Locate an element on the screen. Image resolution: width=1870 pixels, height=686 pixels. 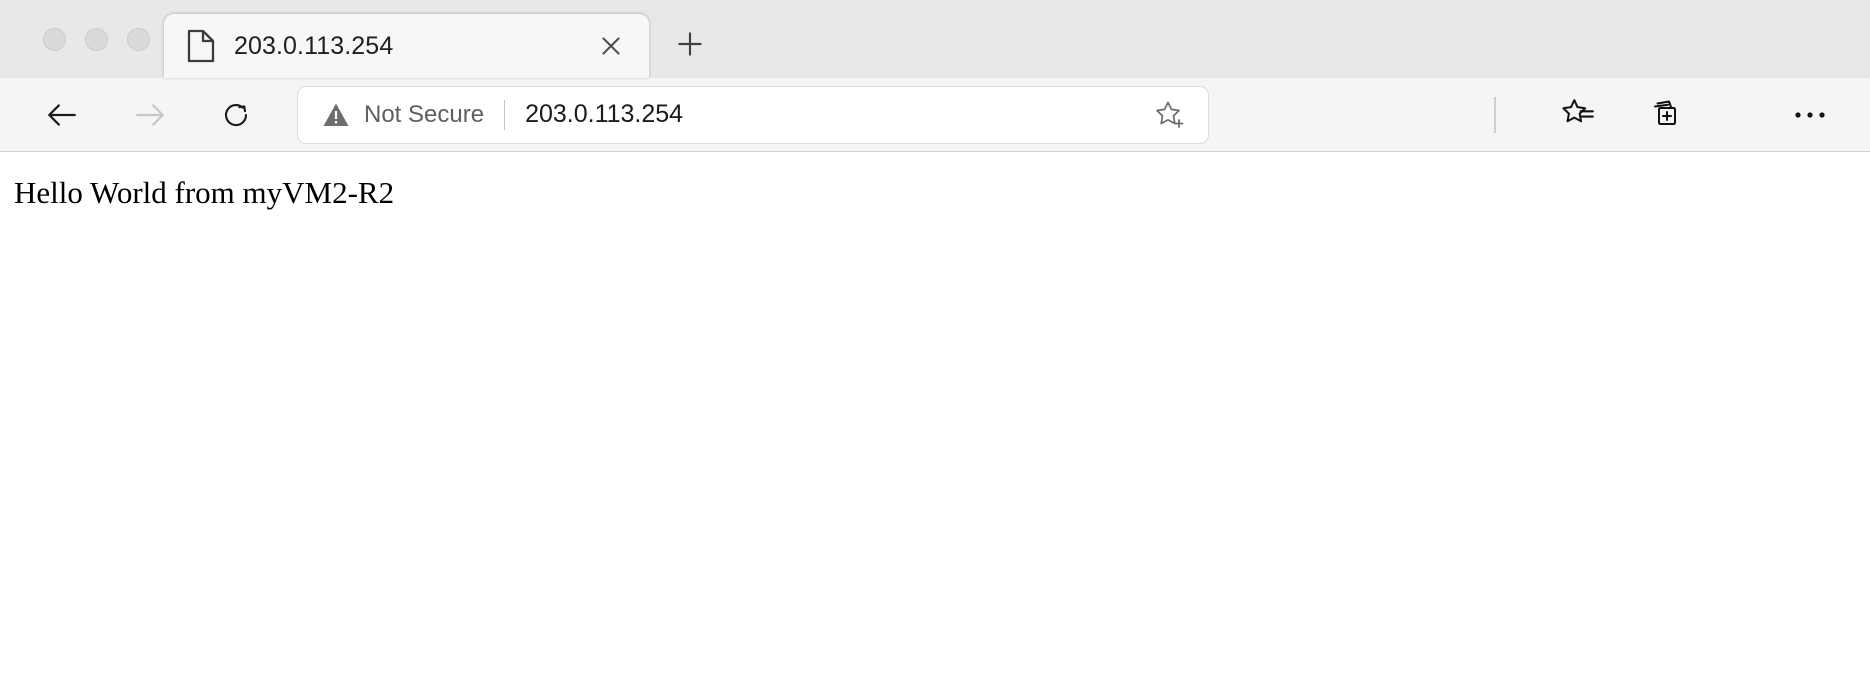
url-text: 203.0.113.254 is located at coordinates (835, 114).